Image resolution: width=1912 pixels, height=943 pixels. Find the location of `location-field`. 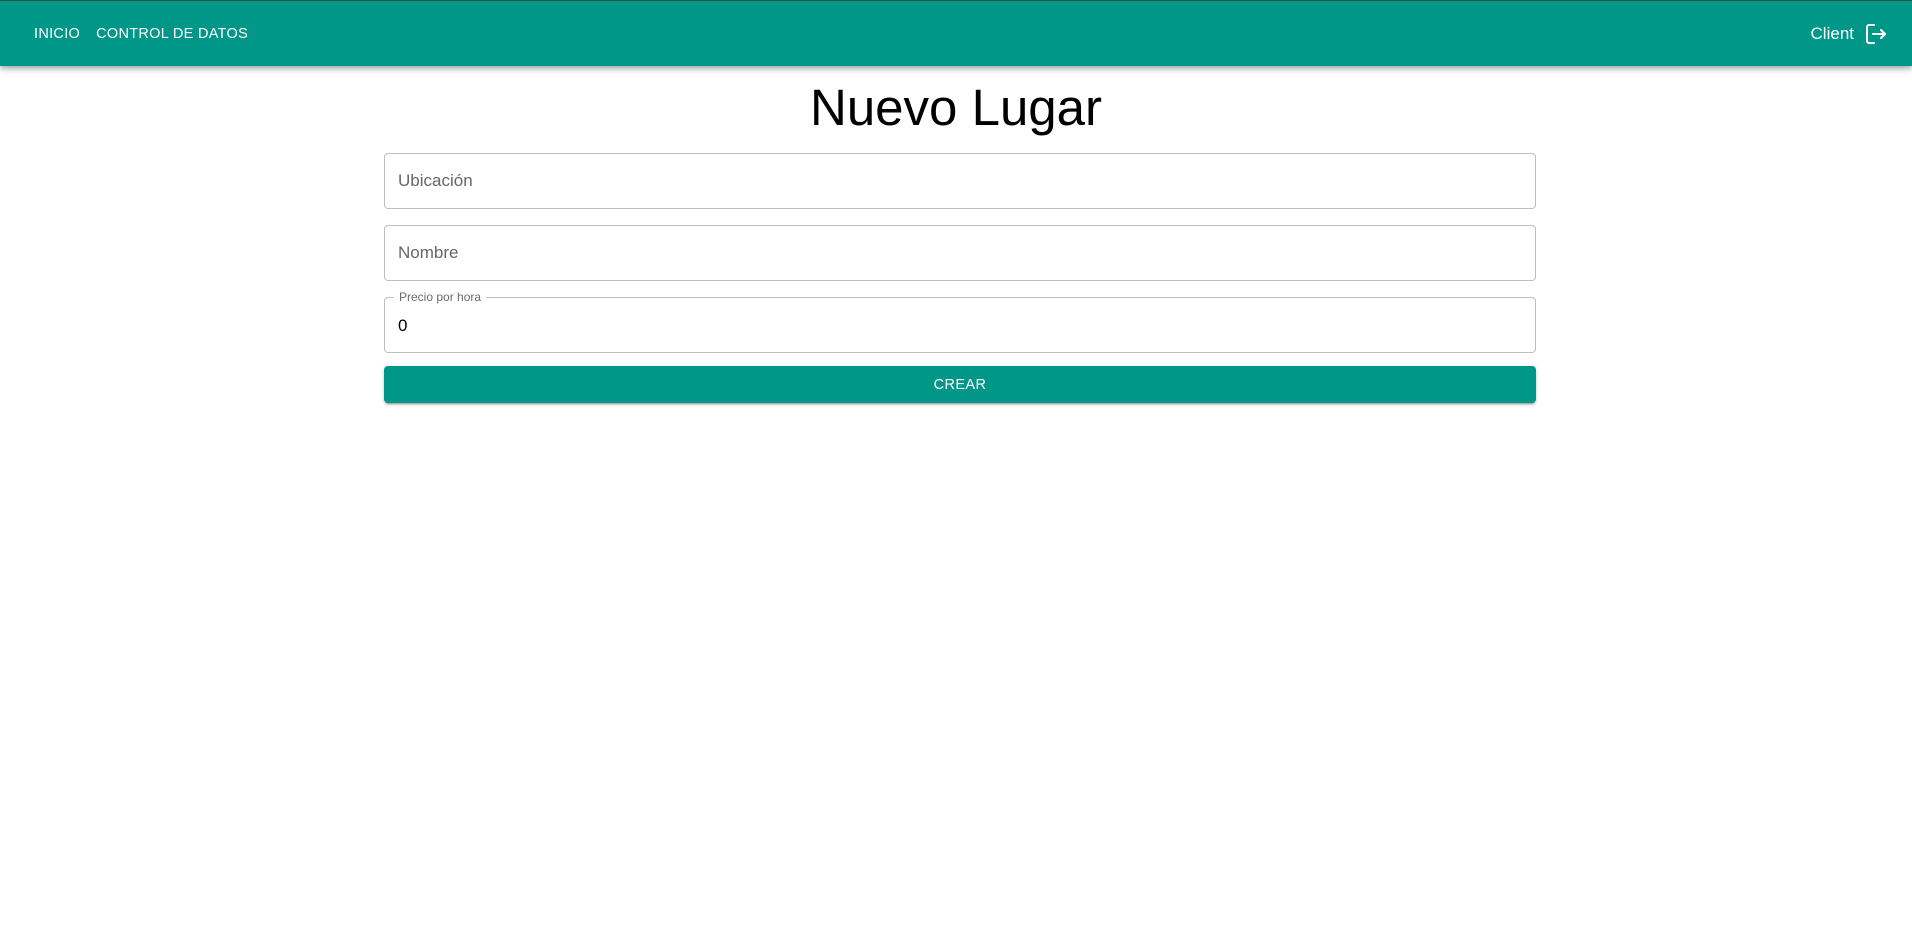

location-field is located at coordinates (960, 181).